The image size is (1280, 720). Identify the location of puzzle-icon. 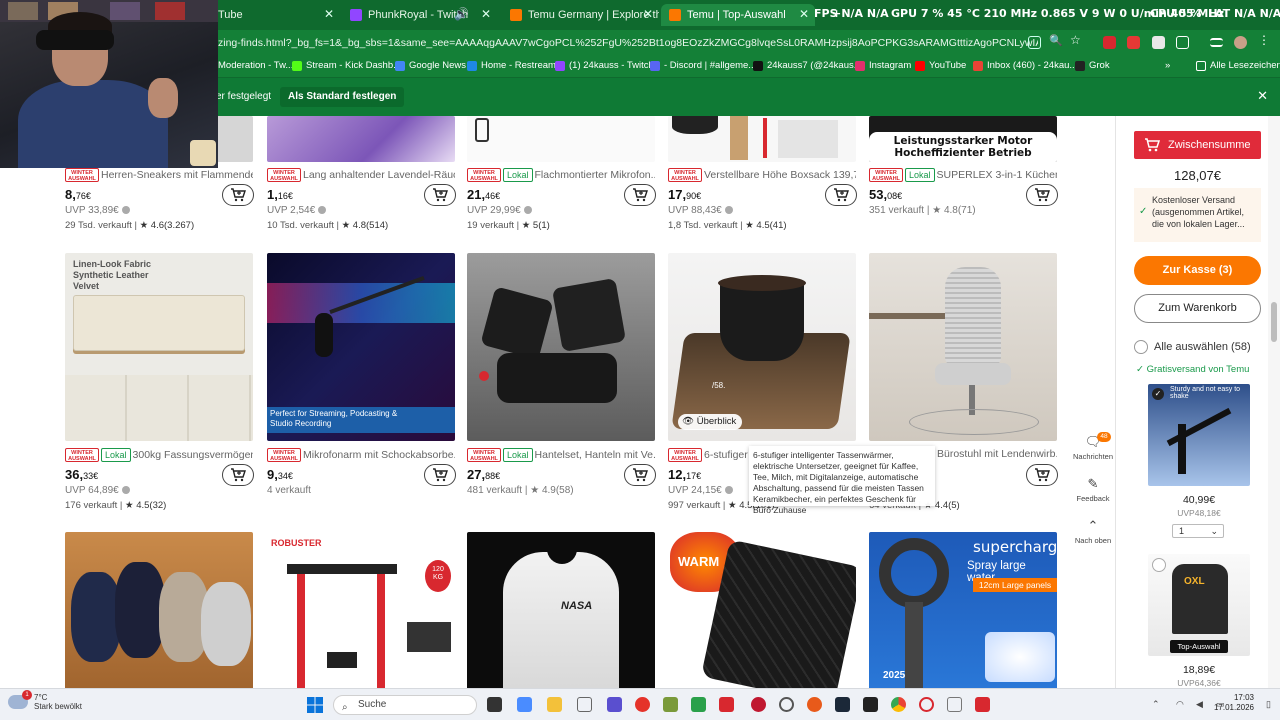
(1182, 42).